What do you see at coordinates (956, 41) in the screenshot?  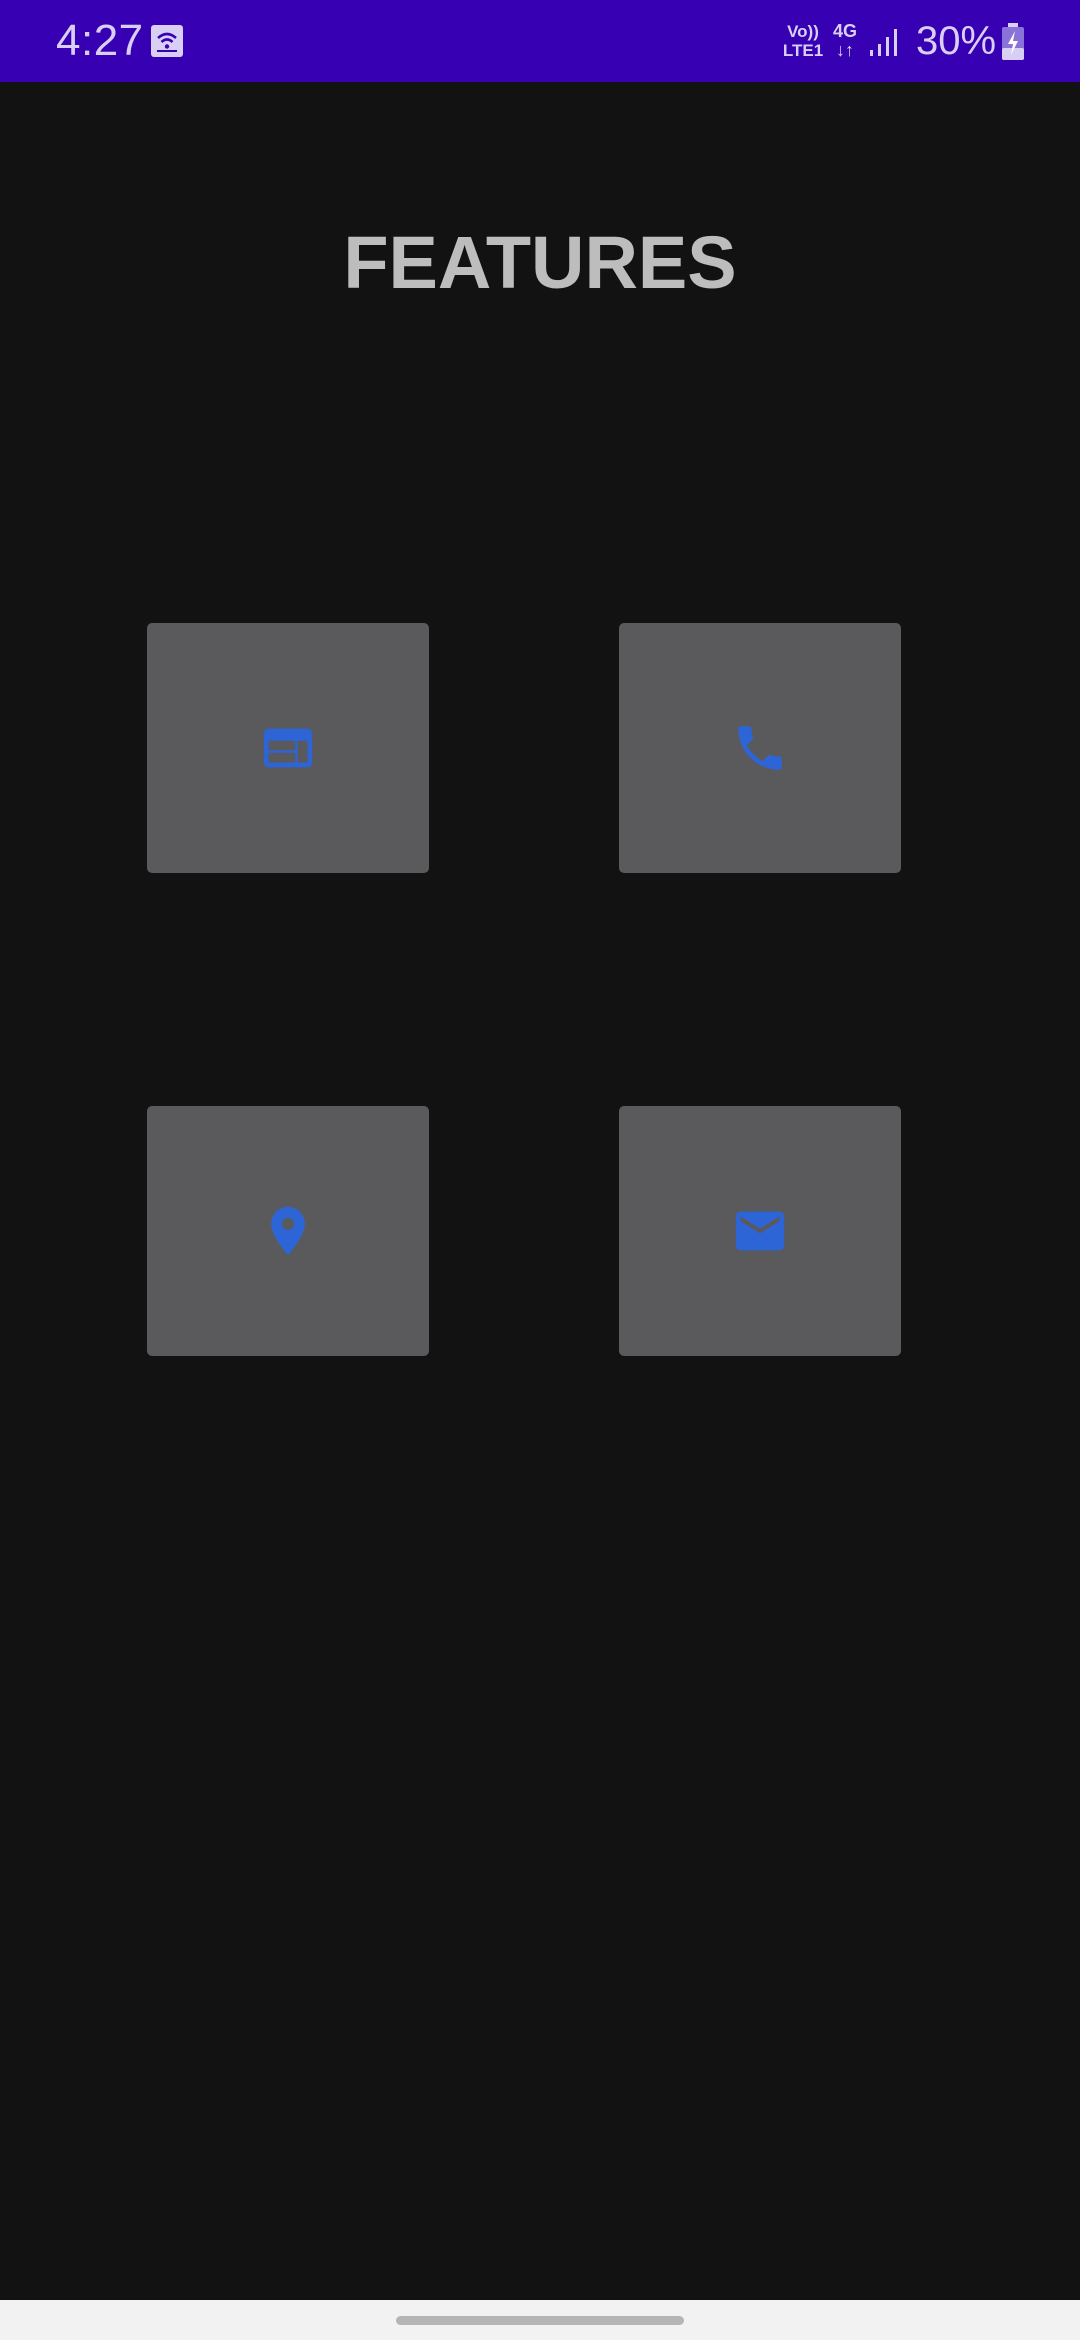 I see `battery-percent: 30%` at bounding box center [956, 41].